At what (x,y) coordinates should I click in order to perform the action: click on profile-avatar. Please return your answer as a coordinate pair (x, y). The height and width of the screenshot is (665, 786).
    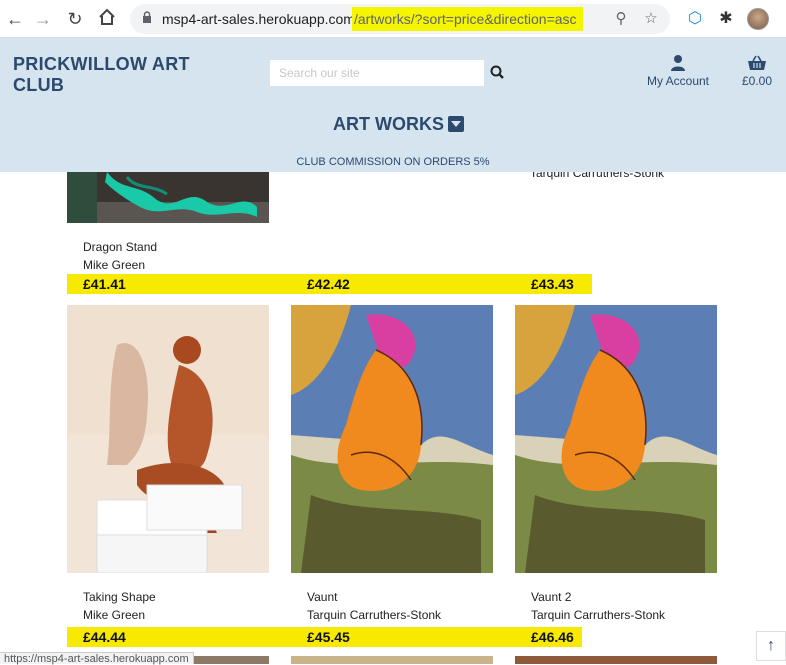
    Looking at the image, I should click on (758, 19).